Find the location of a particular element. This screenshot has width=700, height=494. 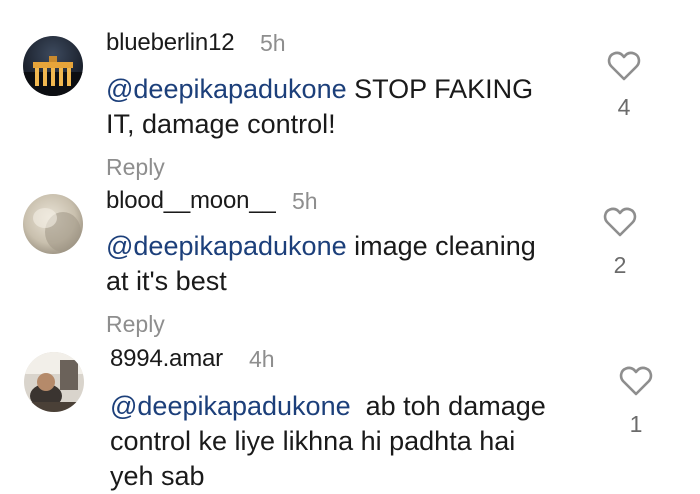

comment-text-part: yeh sab is located at coordinates (157, 476).